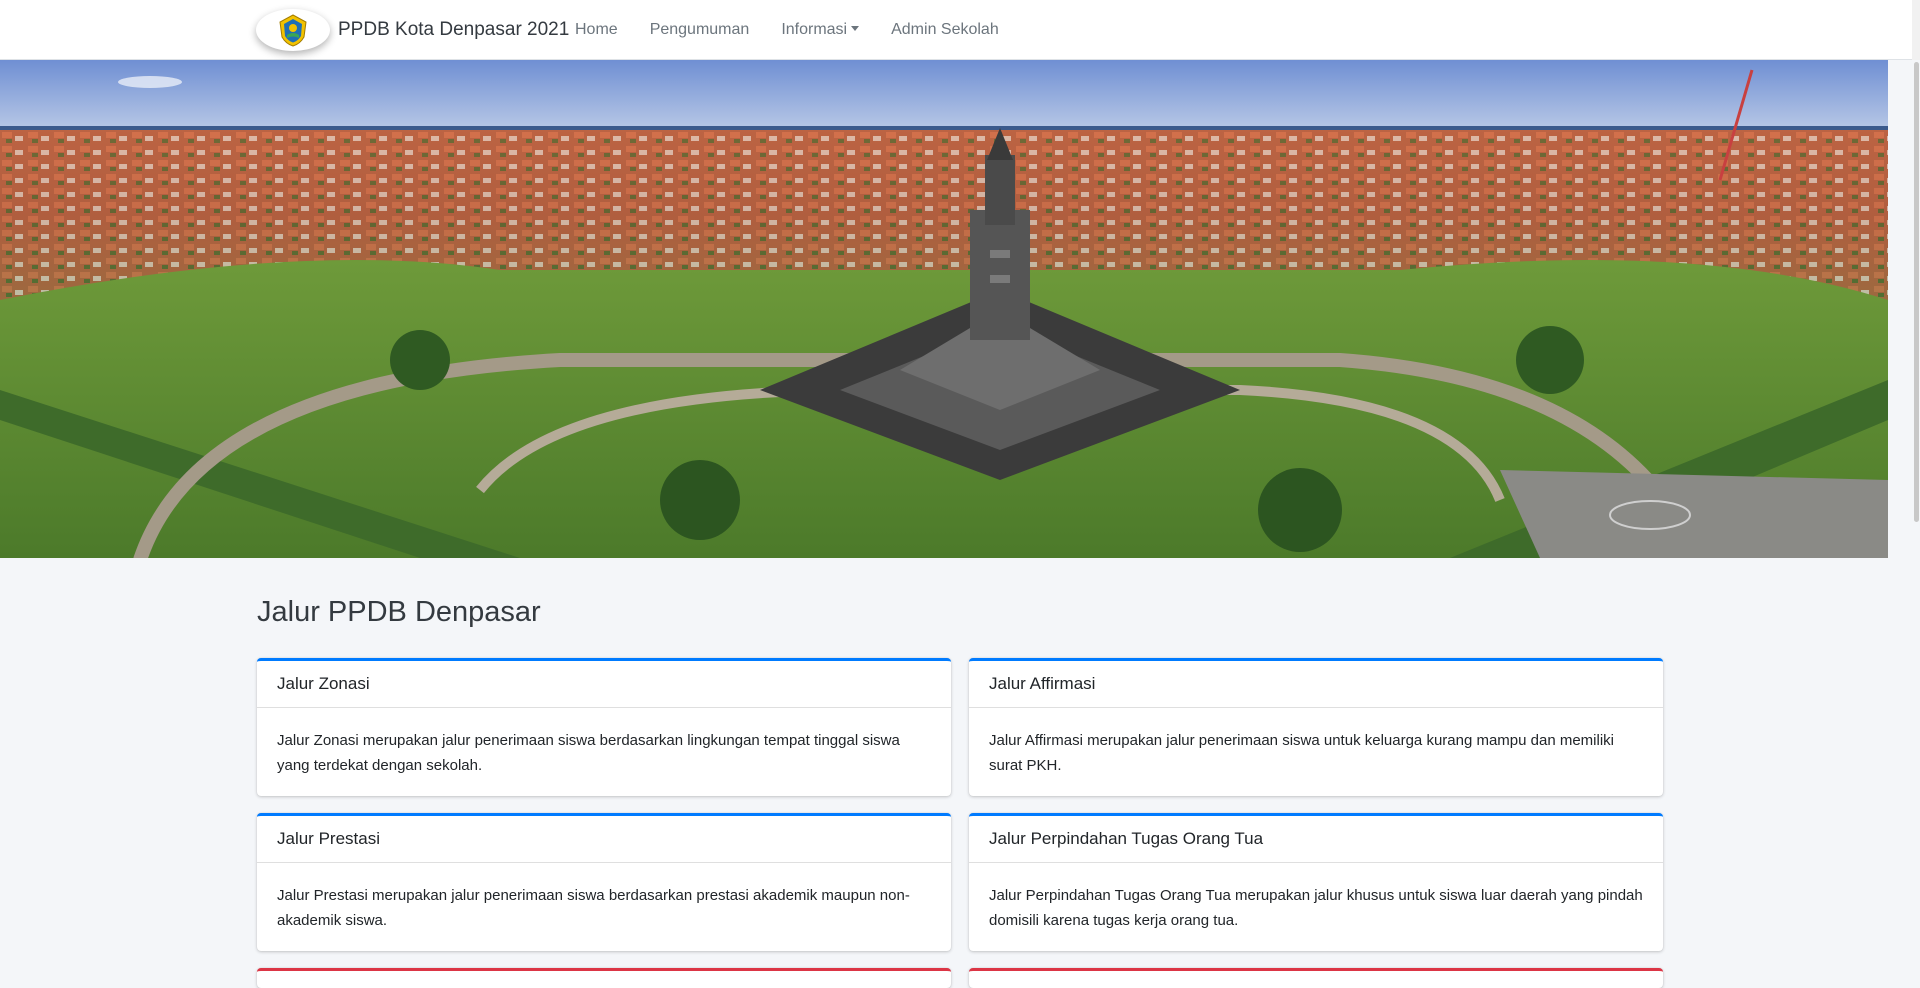  I want to click on brand-title: PPDB Kota Denpasar 2021, so click(454, 29).